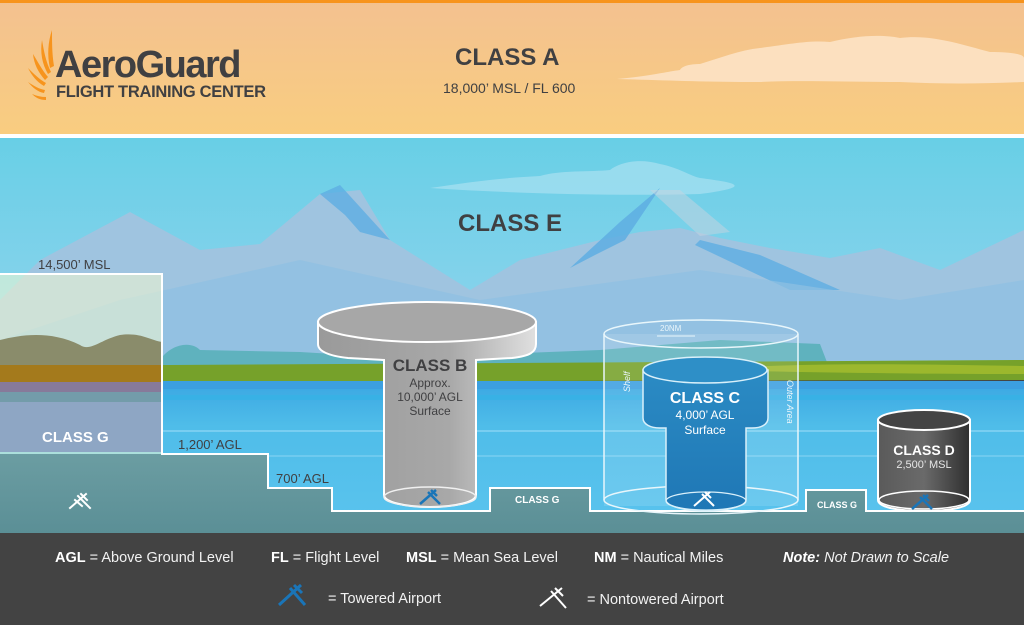 This screenshot has height=625, width=1024. I want to click on class-c-line: Surface, so click(705, 430).